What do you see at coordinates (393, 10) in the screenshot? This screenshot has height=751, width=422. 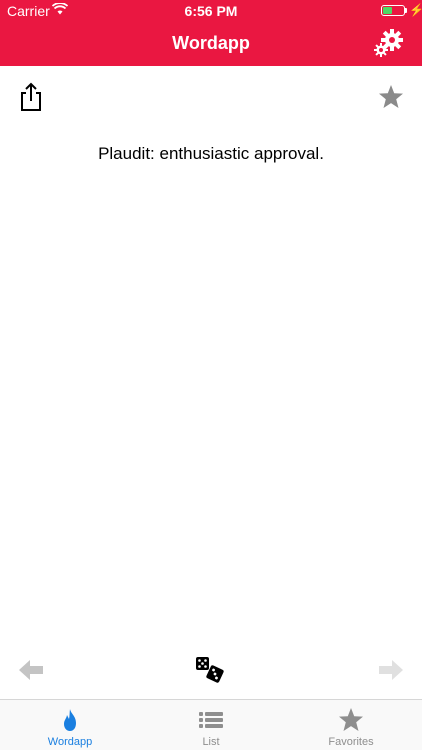 I see `battery-icon` at bounding box center [393, 10].